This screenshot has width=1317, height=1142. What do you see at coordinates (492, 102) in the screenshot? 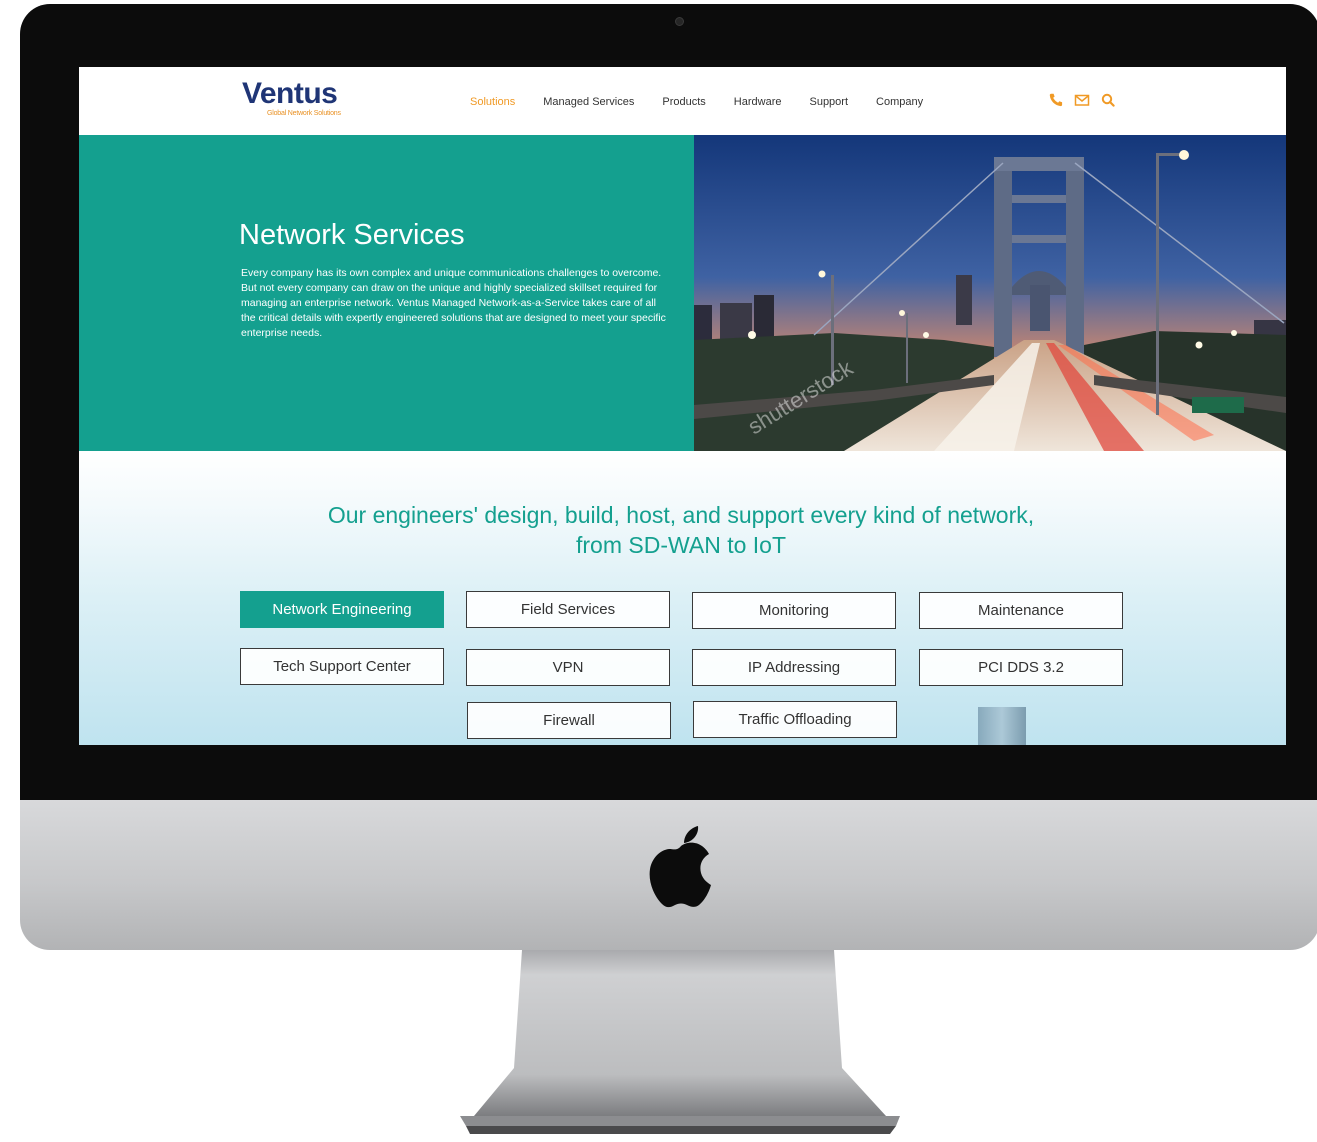
I see `nav-item-solutions: Solutions` at bounding box center [492, 102].